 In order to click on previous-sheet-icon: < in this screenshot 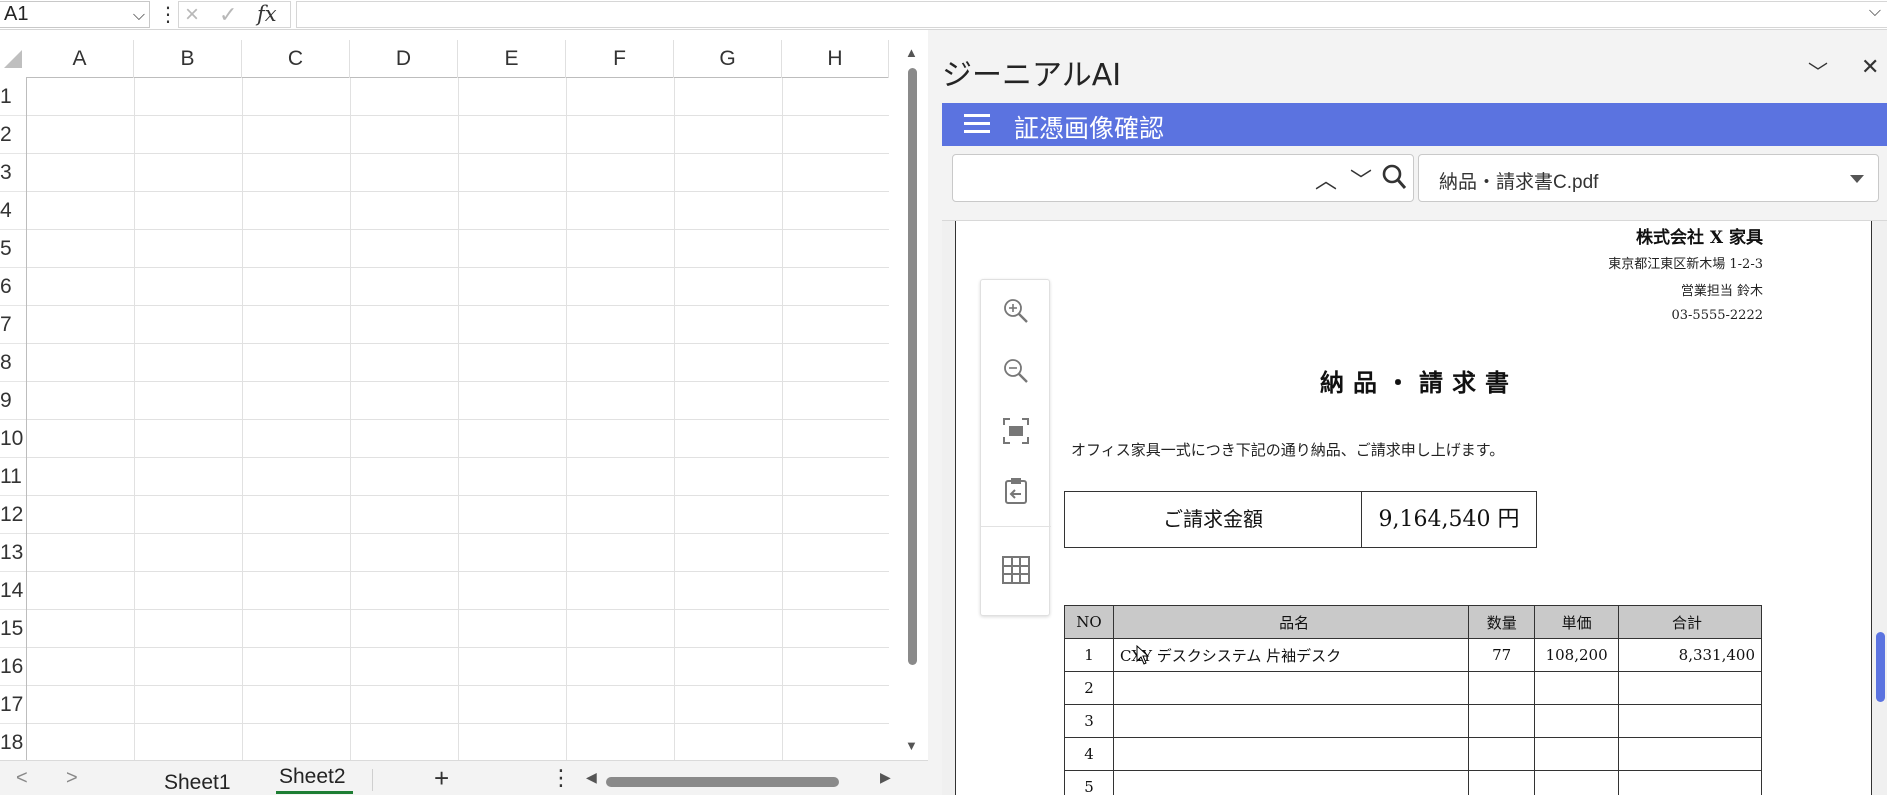, I will do `click(22, 778)`.